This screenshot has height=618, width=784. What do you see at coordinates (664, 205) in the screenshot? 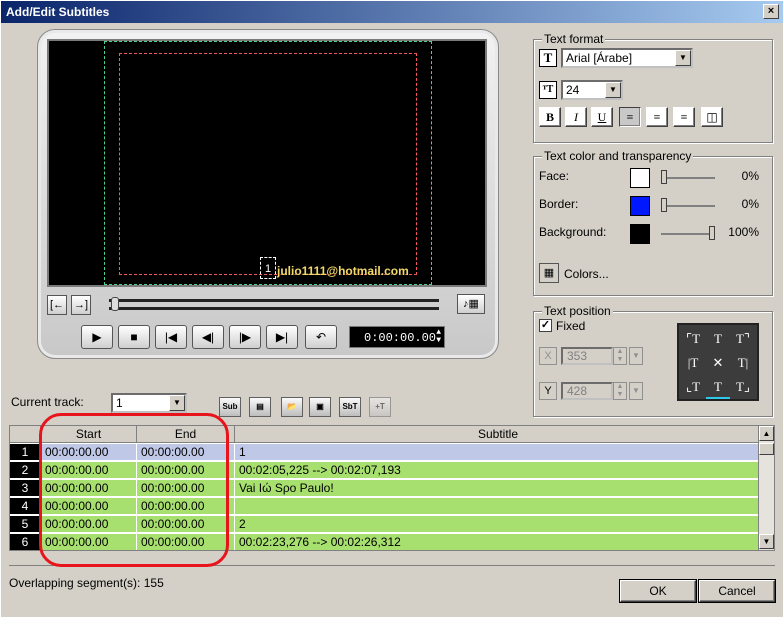
I see `border-slider-knob` at bounding box center [664, 205].